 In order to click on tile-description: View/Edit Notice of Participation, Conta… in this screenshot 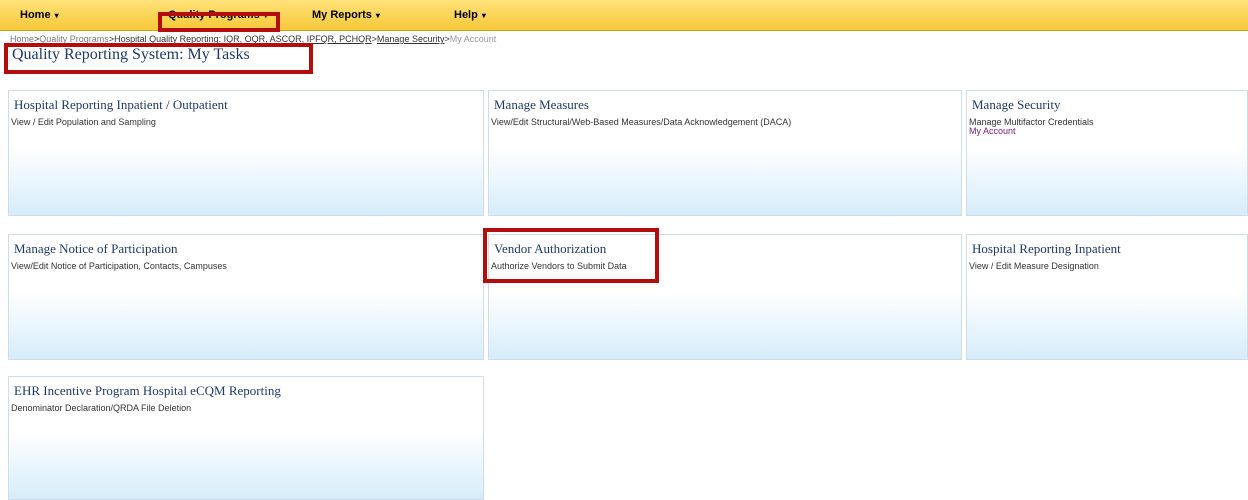, I will do `click(119, 266)`.